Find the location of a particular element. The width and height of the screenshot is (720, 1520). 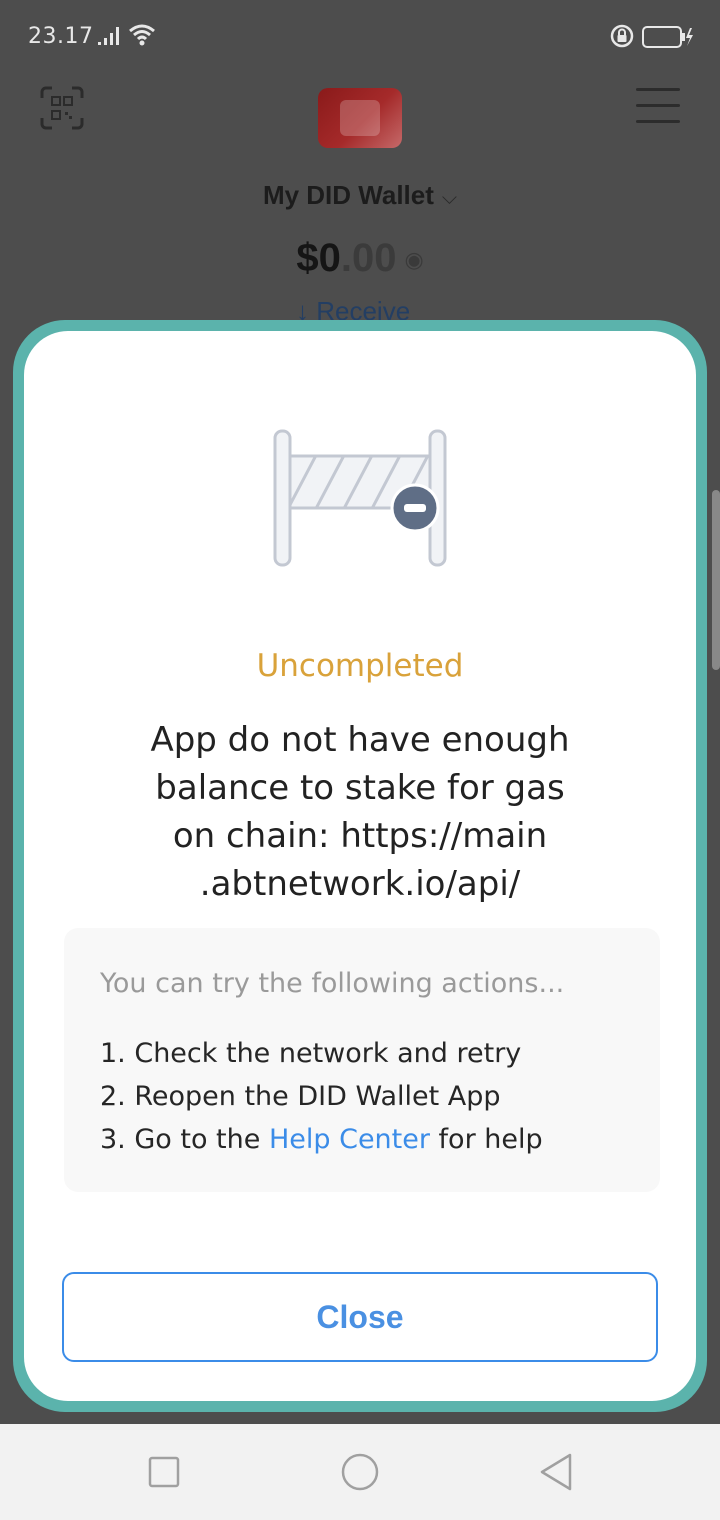

action-item-prefix: 3. Go to the is located at coordinates (184, 1139).